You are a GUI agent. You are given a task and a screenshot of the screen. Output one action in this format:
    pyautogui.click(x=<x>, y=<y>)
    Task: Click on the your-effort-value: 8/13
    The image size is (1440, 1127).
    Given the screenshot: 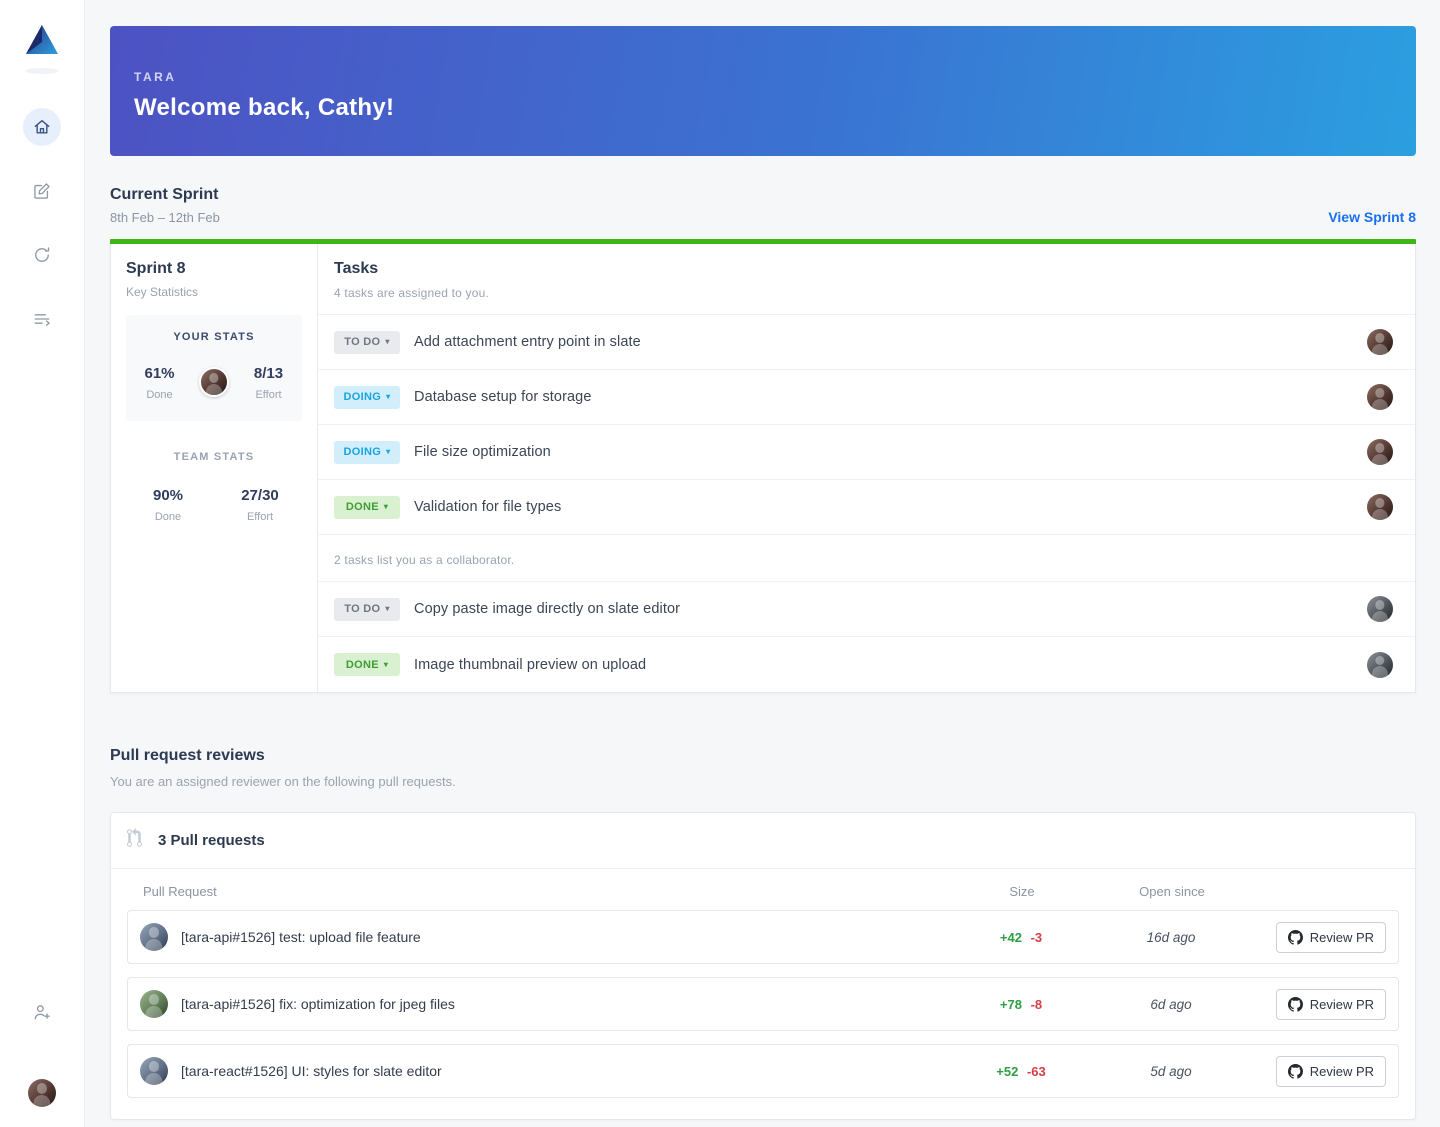 What is the action you would take?
    pyautogui.click(x=268, y=373)
    